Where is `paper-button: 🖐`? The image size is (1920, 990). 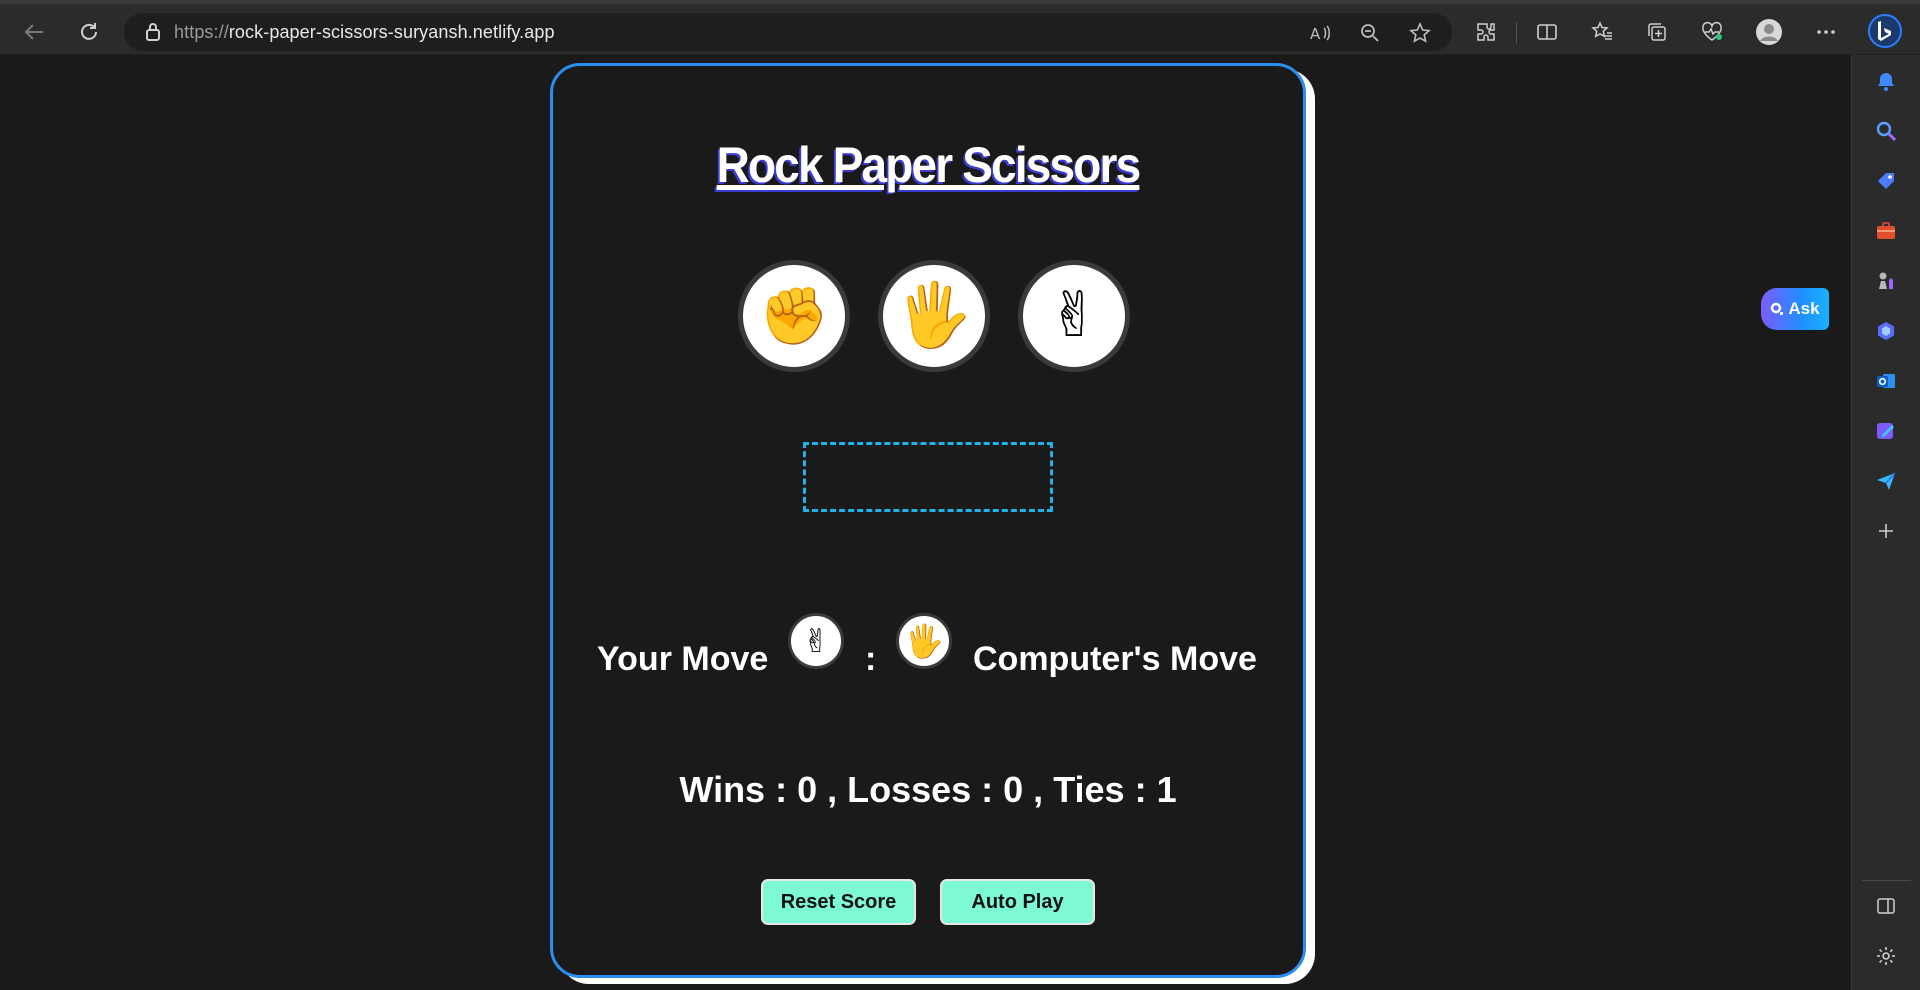
paper-button: 🖐 is located at coordinates (934, 316).